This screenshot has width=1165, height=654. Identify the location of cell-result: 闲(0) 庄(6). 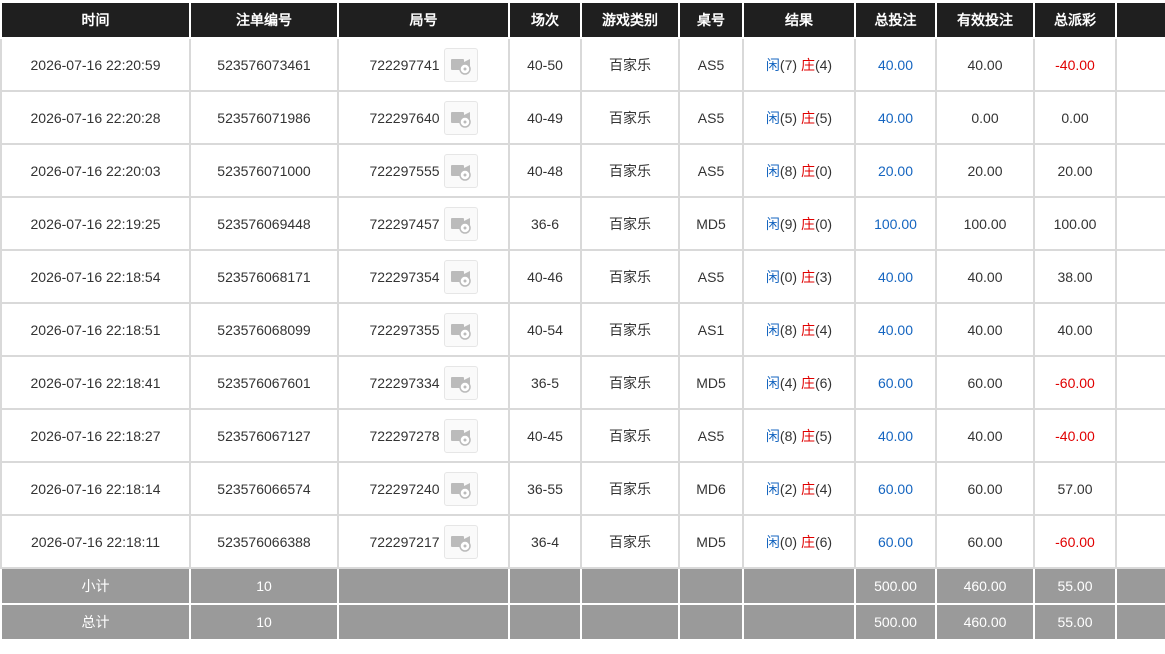
(799, 541).